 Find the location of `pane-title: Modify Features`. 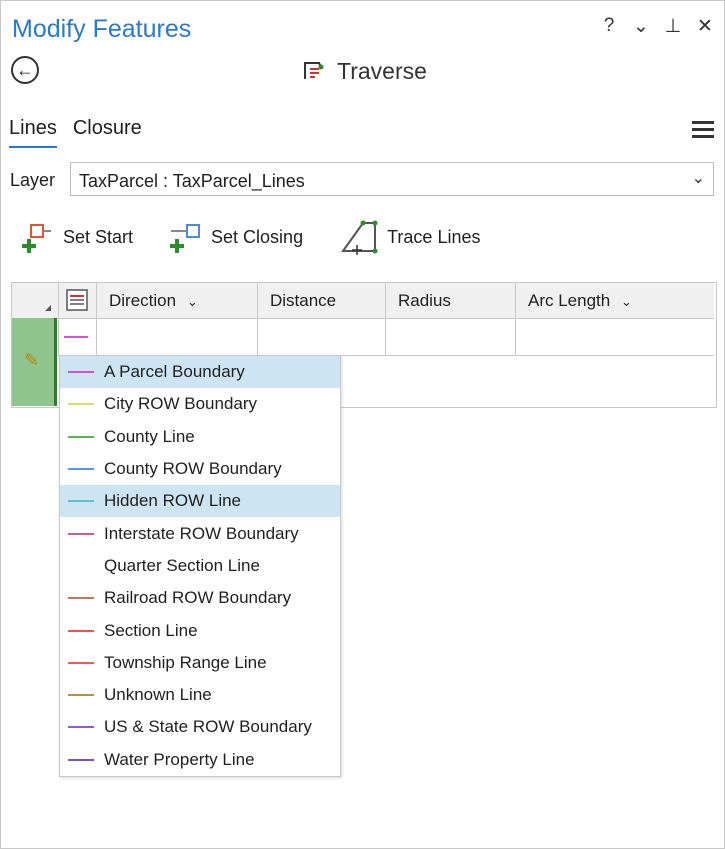

pane-title: Modify Features is located at coordinates (102, 29).